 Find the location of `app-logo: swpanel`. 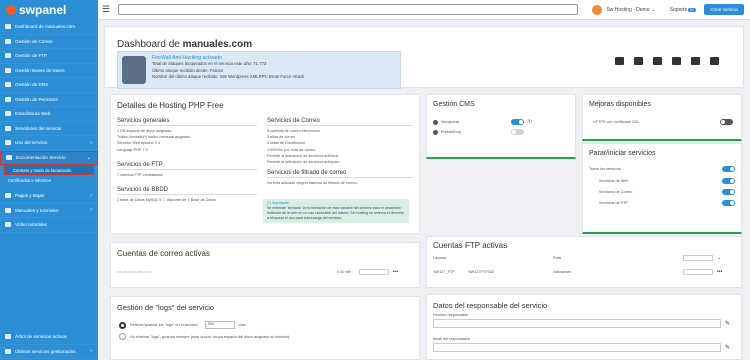

app-logo: swpanel is located at coordinates (49, 10).